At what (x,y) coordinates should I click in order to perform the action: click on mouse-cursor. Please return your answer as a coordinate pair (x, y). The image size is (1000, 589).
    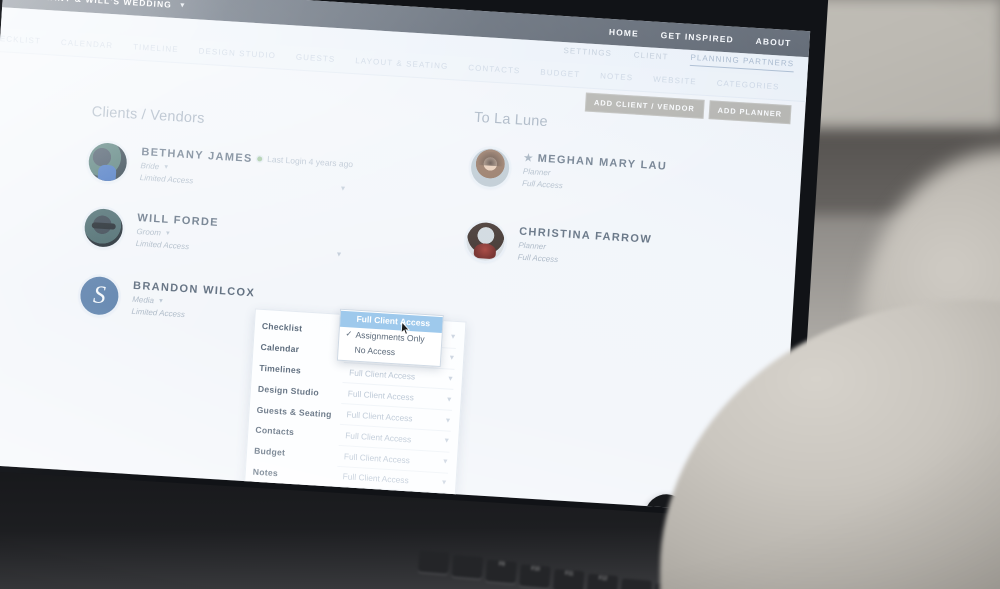
    Looking at the image, I should click on (405, 328).